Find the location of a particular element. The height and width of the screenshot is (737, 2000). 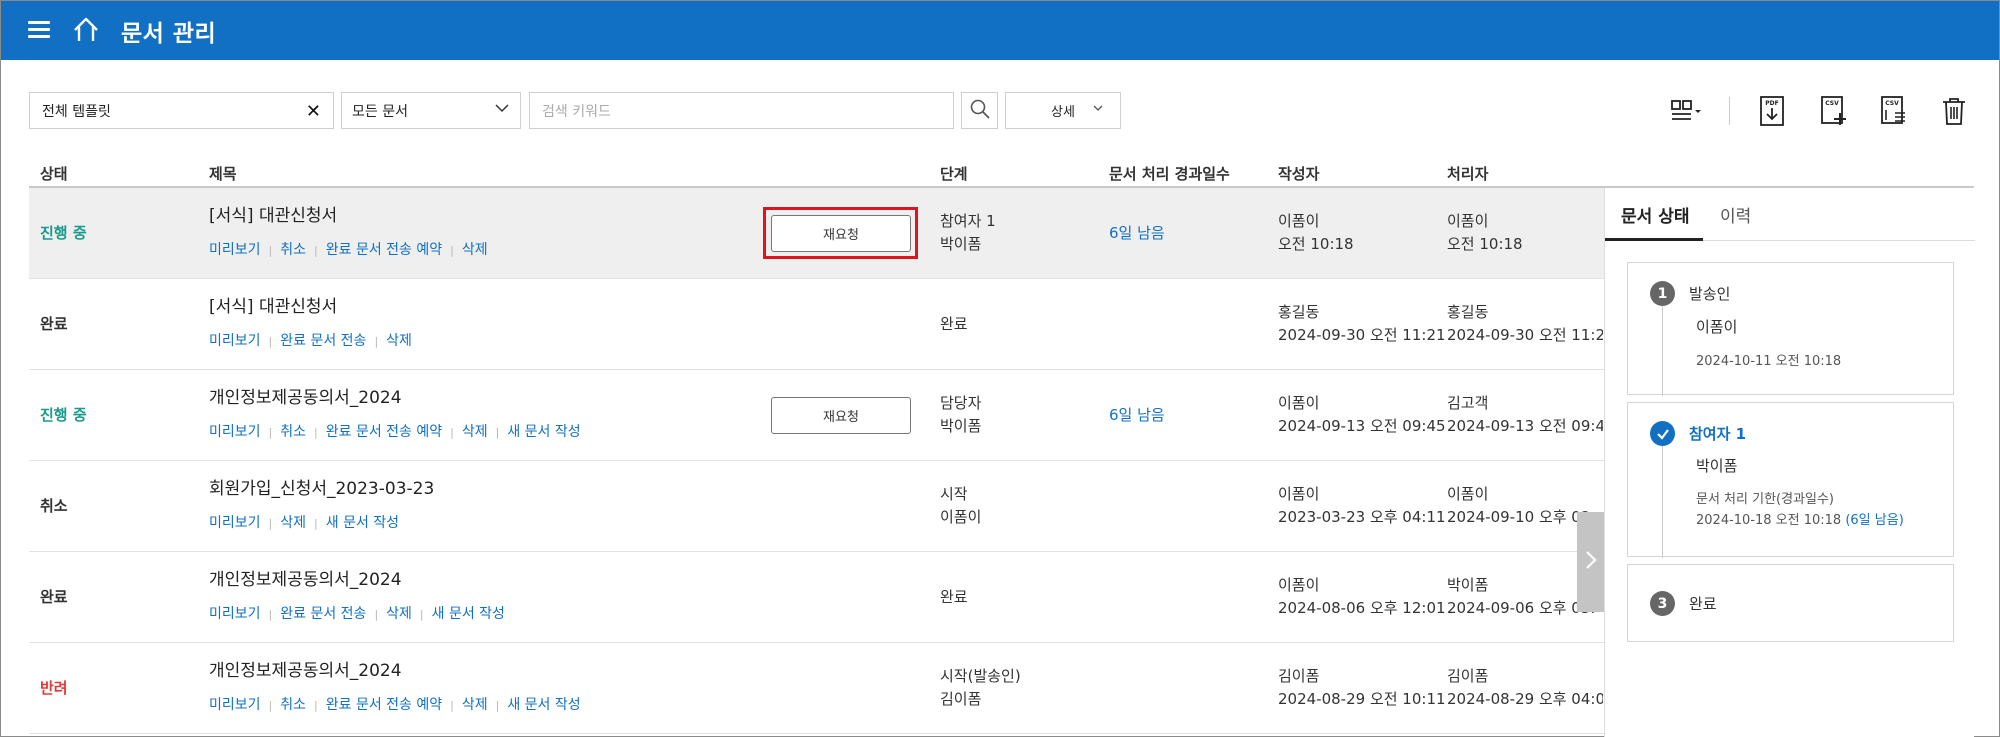

row-actions: 미리보기 | 완료 문서 전송 | 삭제 is located at coordinates (310, 341).